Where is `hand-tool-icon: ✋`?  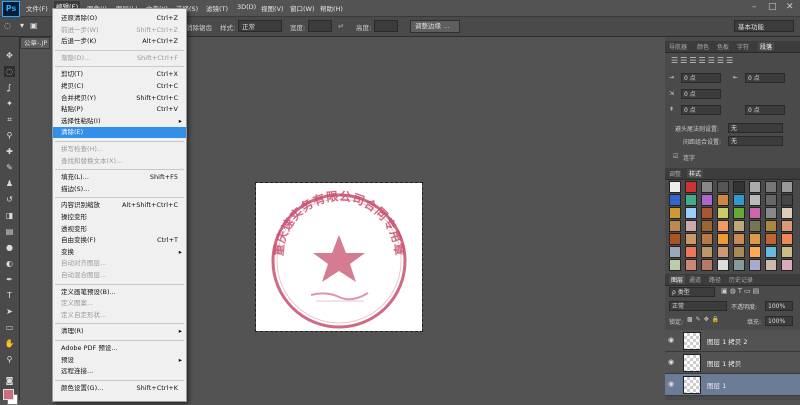 hand-tool-icon: ✋ is located at coordinates (9, 343).